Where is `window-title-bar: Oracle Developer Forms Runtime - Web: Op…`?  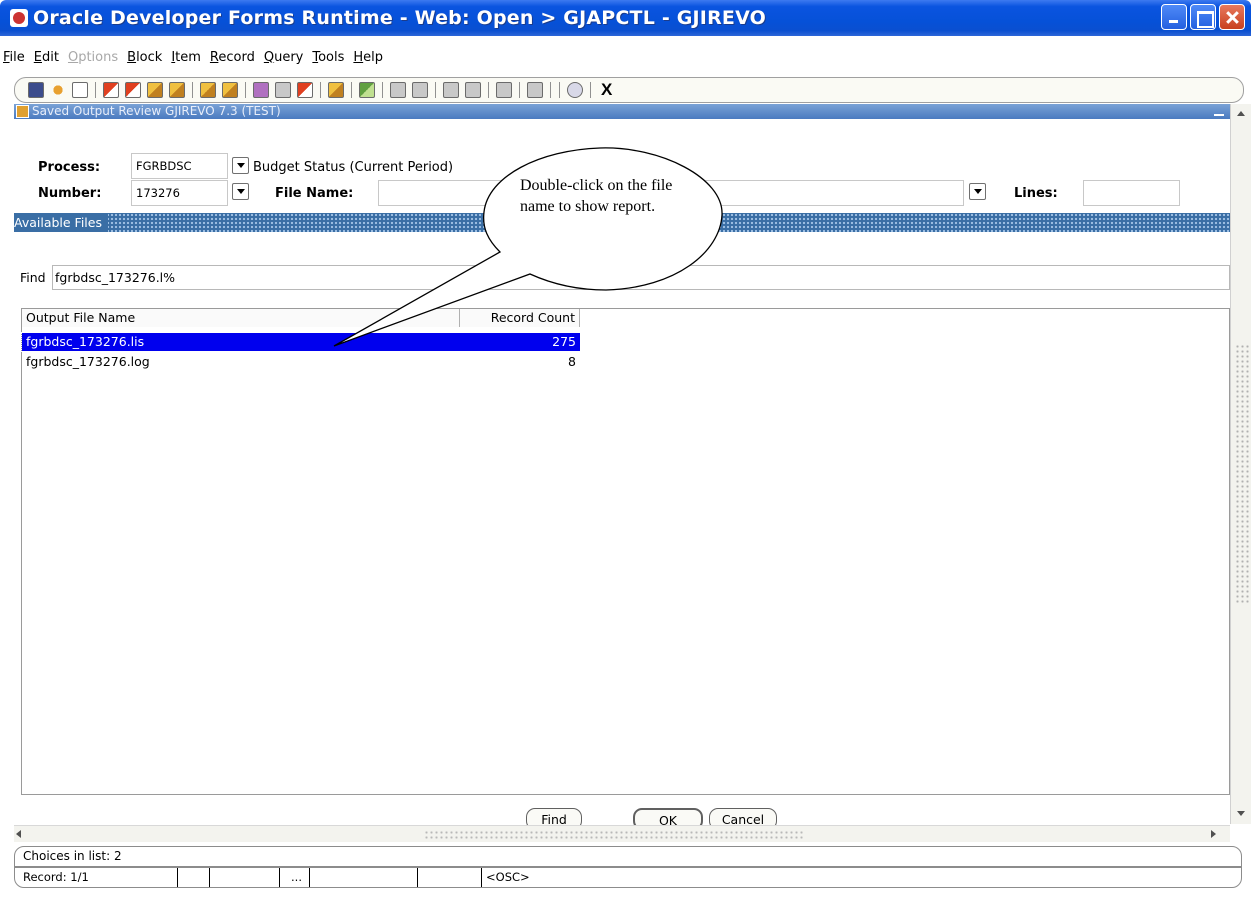 window-title-bar: Oracle Developer Forms Runtime - Web: Op… is located at coordinates (625, 18).